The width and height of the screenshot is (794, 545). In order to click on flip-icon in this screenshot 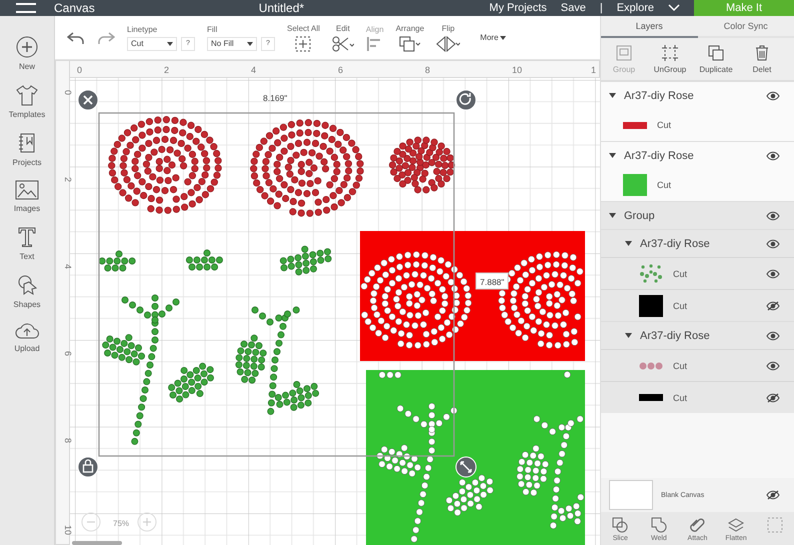, I will do `click(448, 44)`.